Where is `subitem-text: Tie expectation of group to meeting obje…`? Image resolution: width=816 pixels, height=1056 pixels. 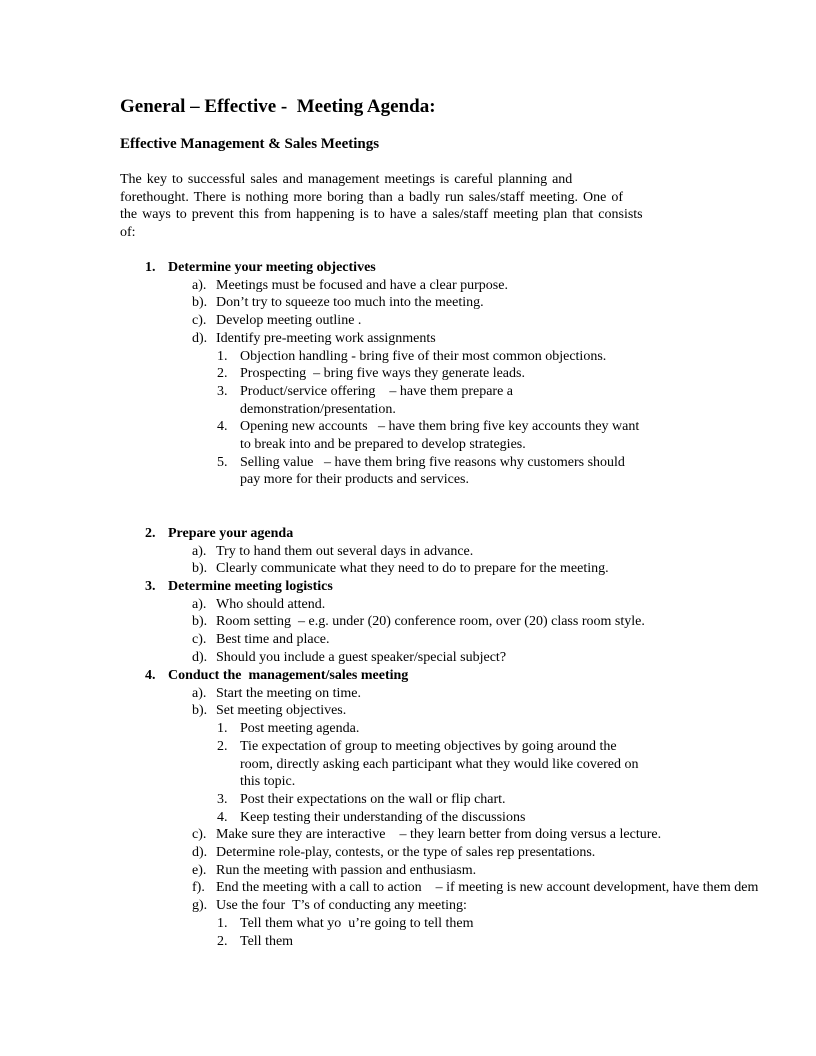
subitem-text: Tie expectation of group to meeting obje… is located at coordinates (428, 746).